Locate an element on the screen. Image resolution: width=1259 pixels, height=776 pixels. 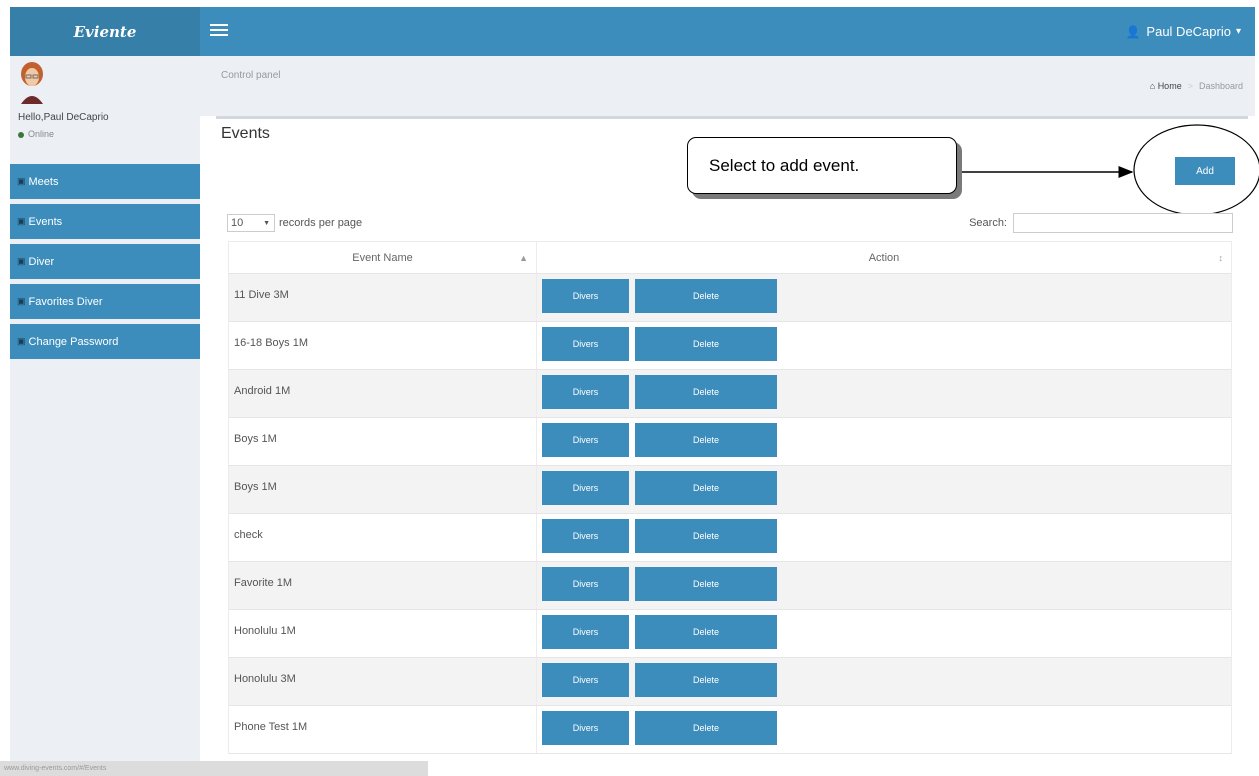
column-header-label: Event Name is located at coordinates (382, 257).